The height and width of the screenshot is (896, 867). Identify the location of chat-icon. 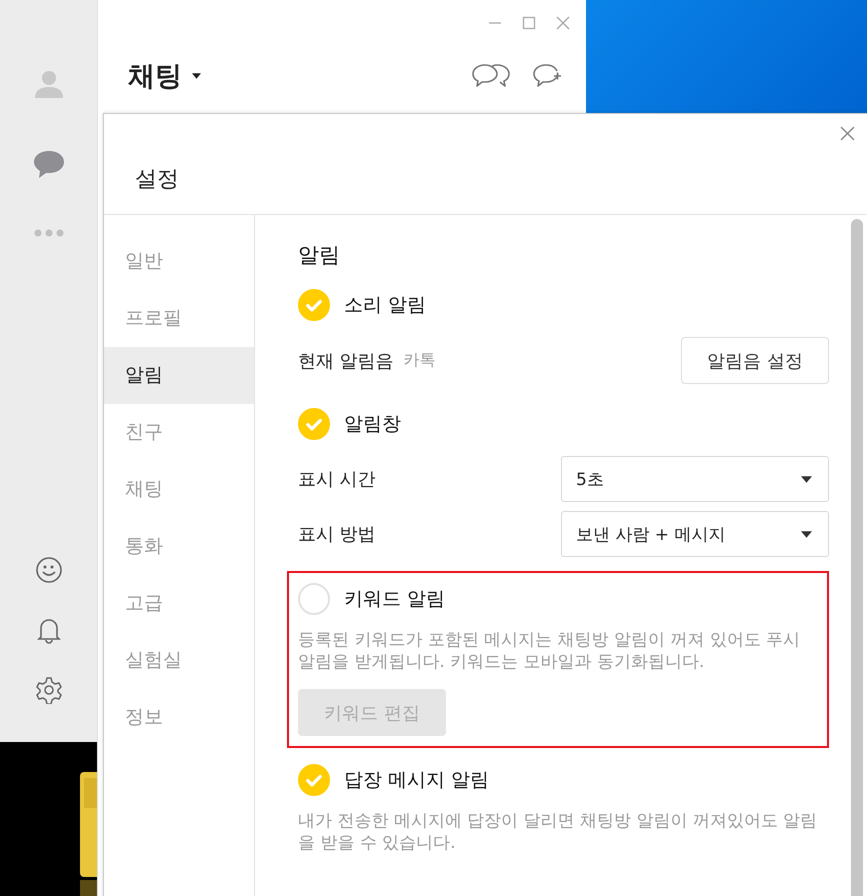
(48, 164).